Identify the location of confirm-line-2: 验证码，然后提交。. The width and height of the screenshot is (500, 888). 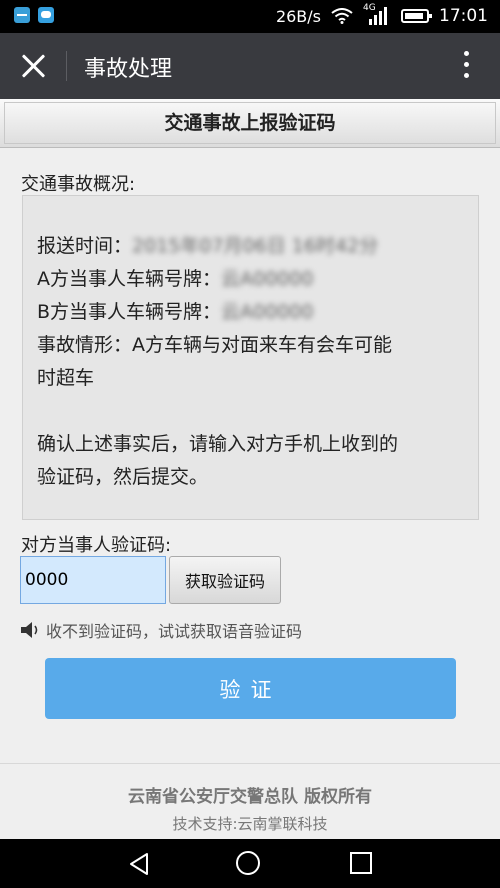
(123, 477).